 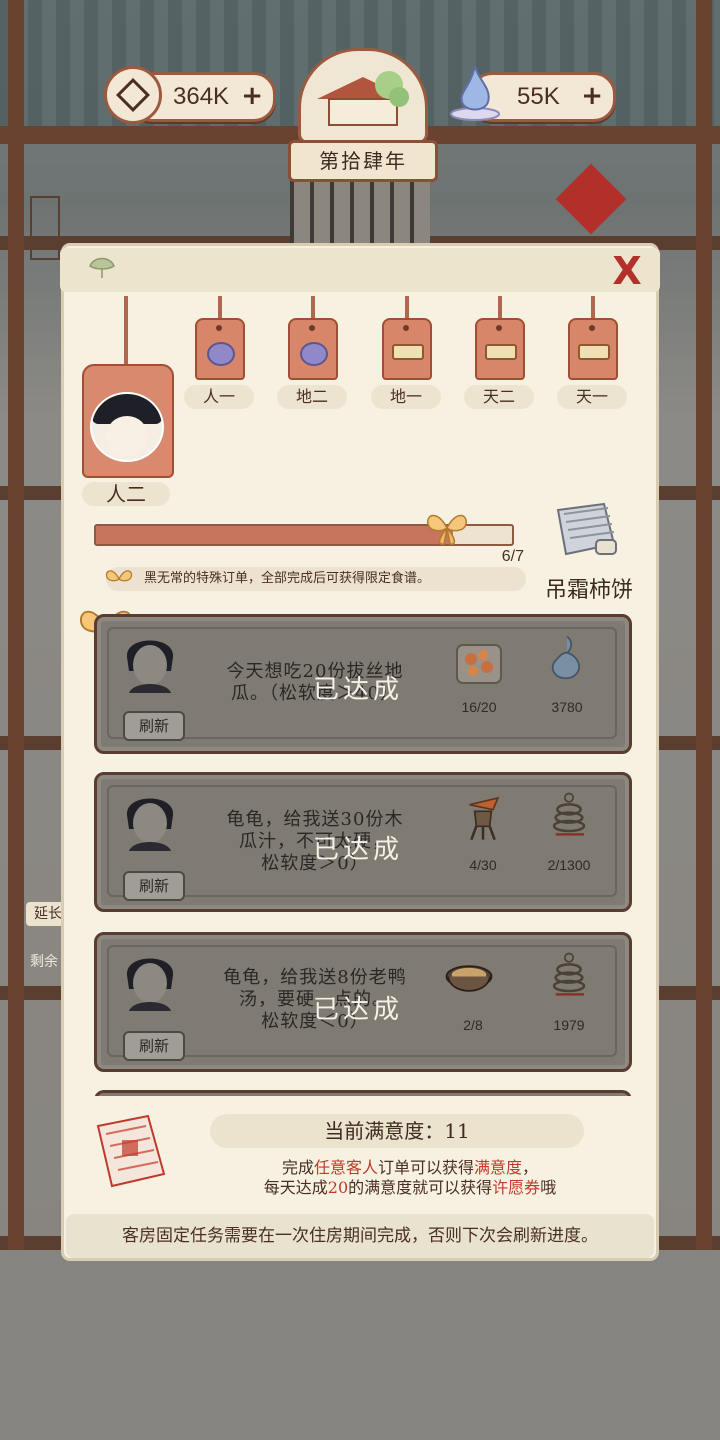 What do you see at coordinates (360, 1345) in the screenshot?
I see `floor` at bounding box center [360, 1345].